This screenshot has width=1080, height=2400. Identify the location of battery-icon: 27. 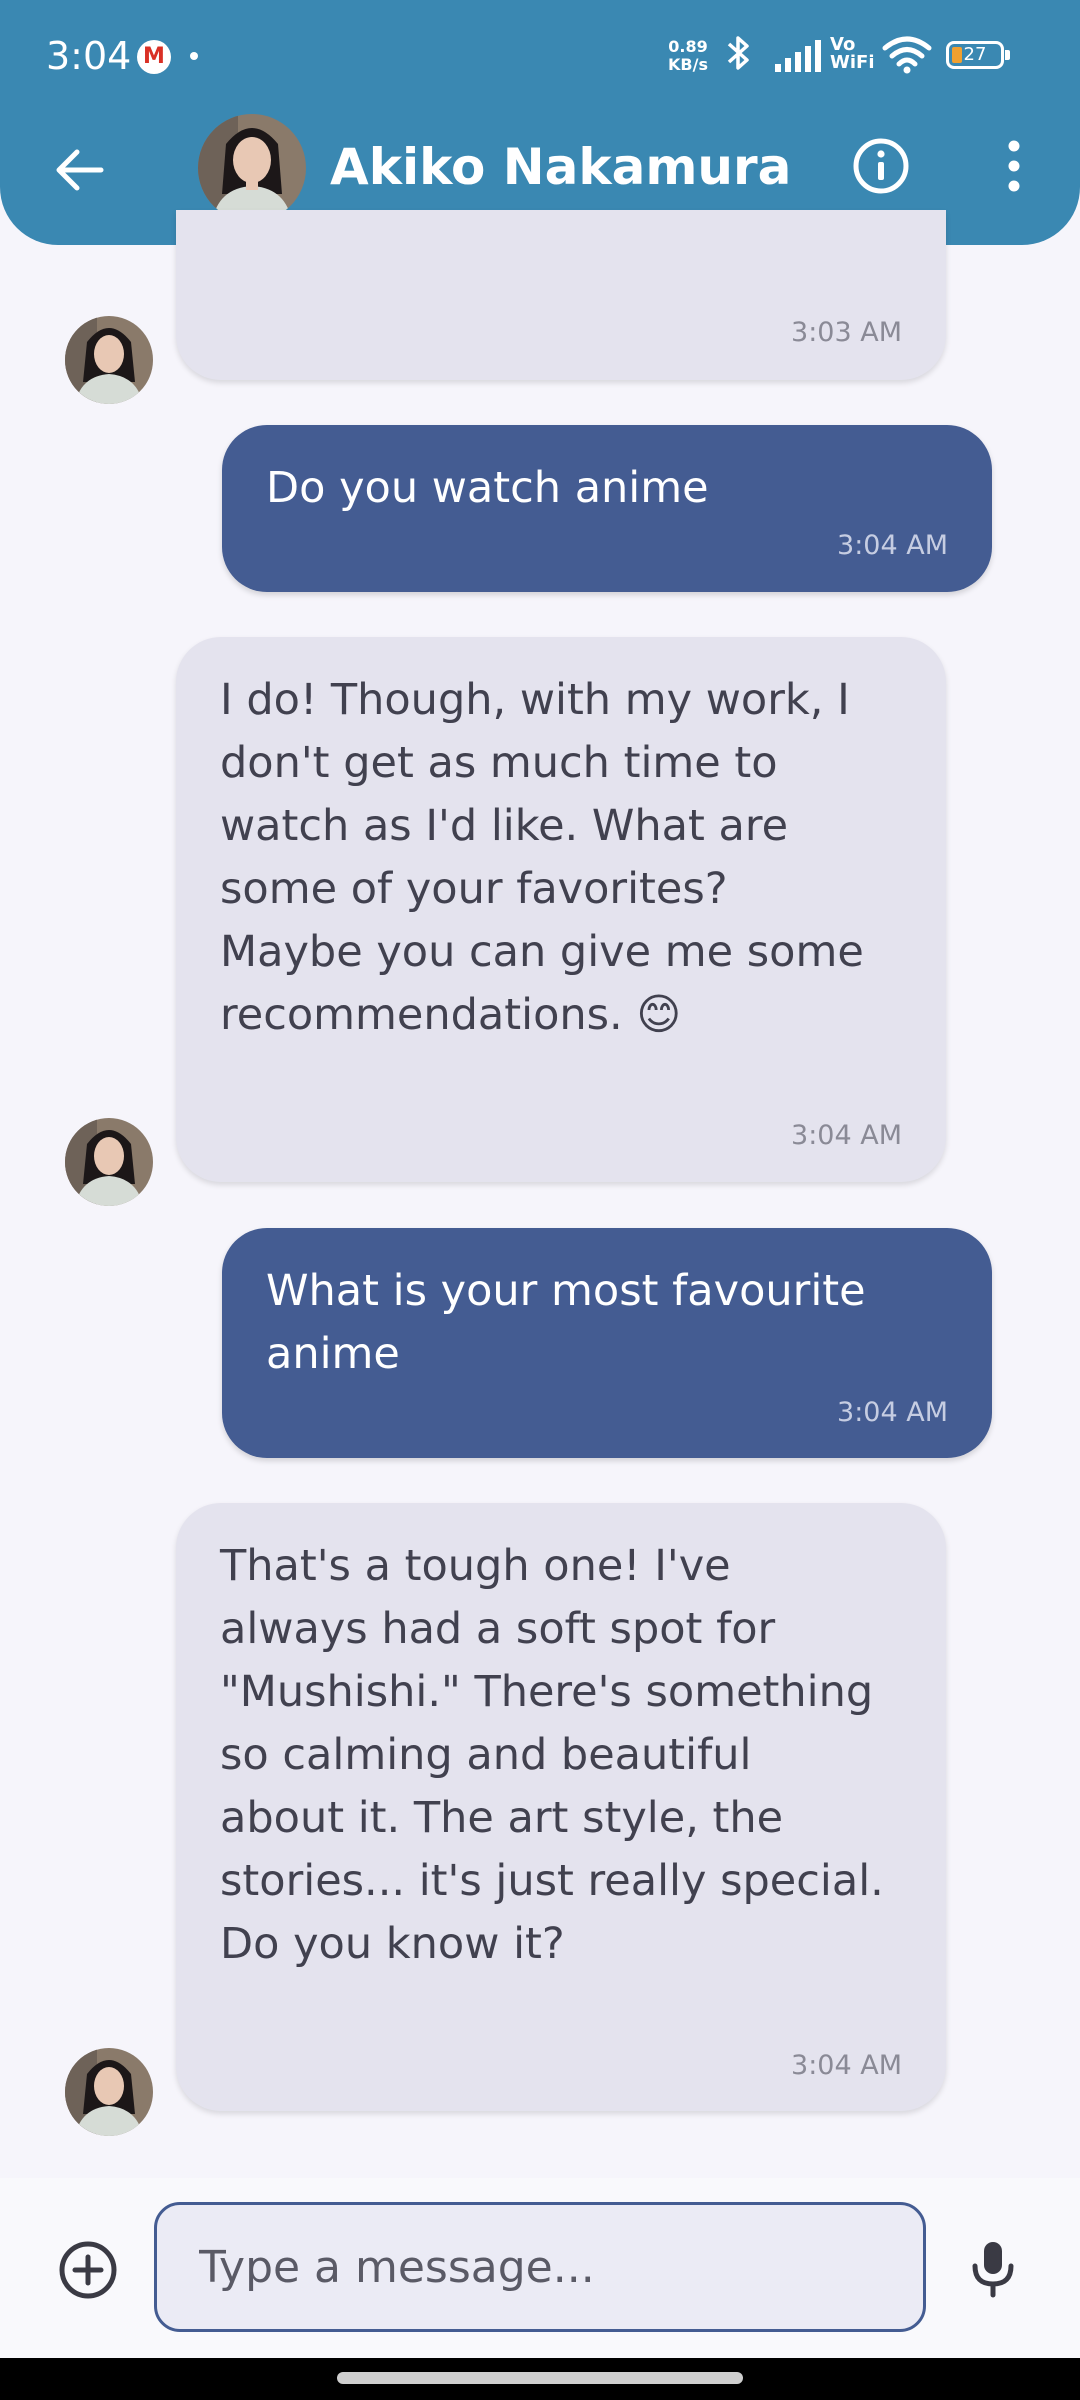
(978, 55).